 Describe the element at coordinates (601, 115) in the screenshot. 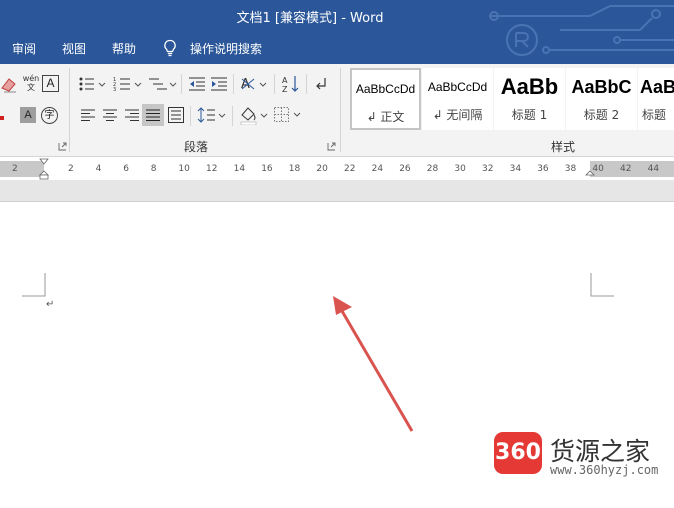

I see `style-name: 标题 2` at that location.